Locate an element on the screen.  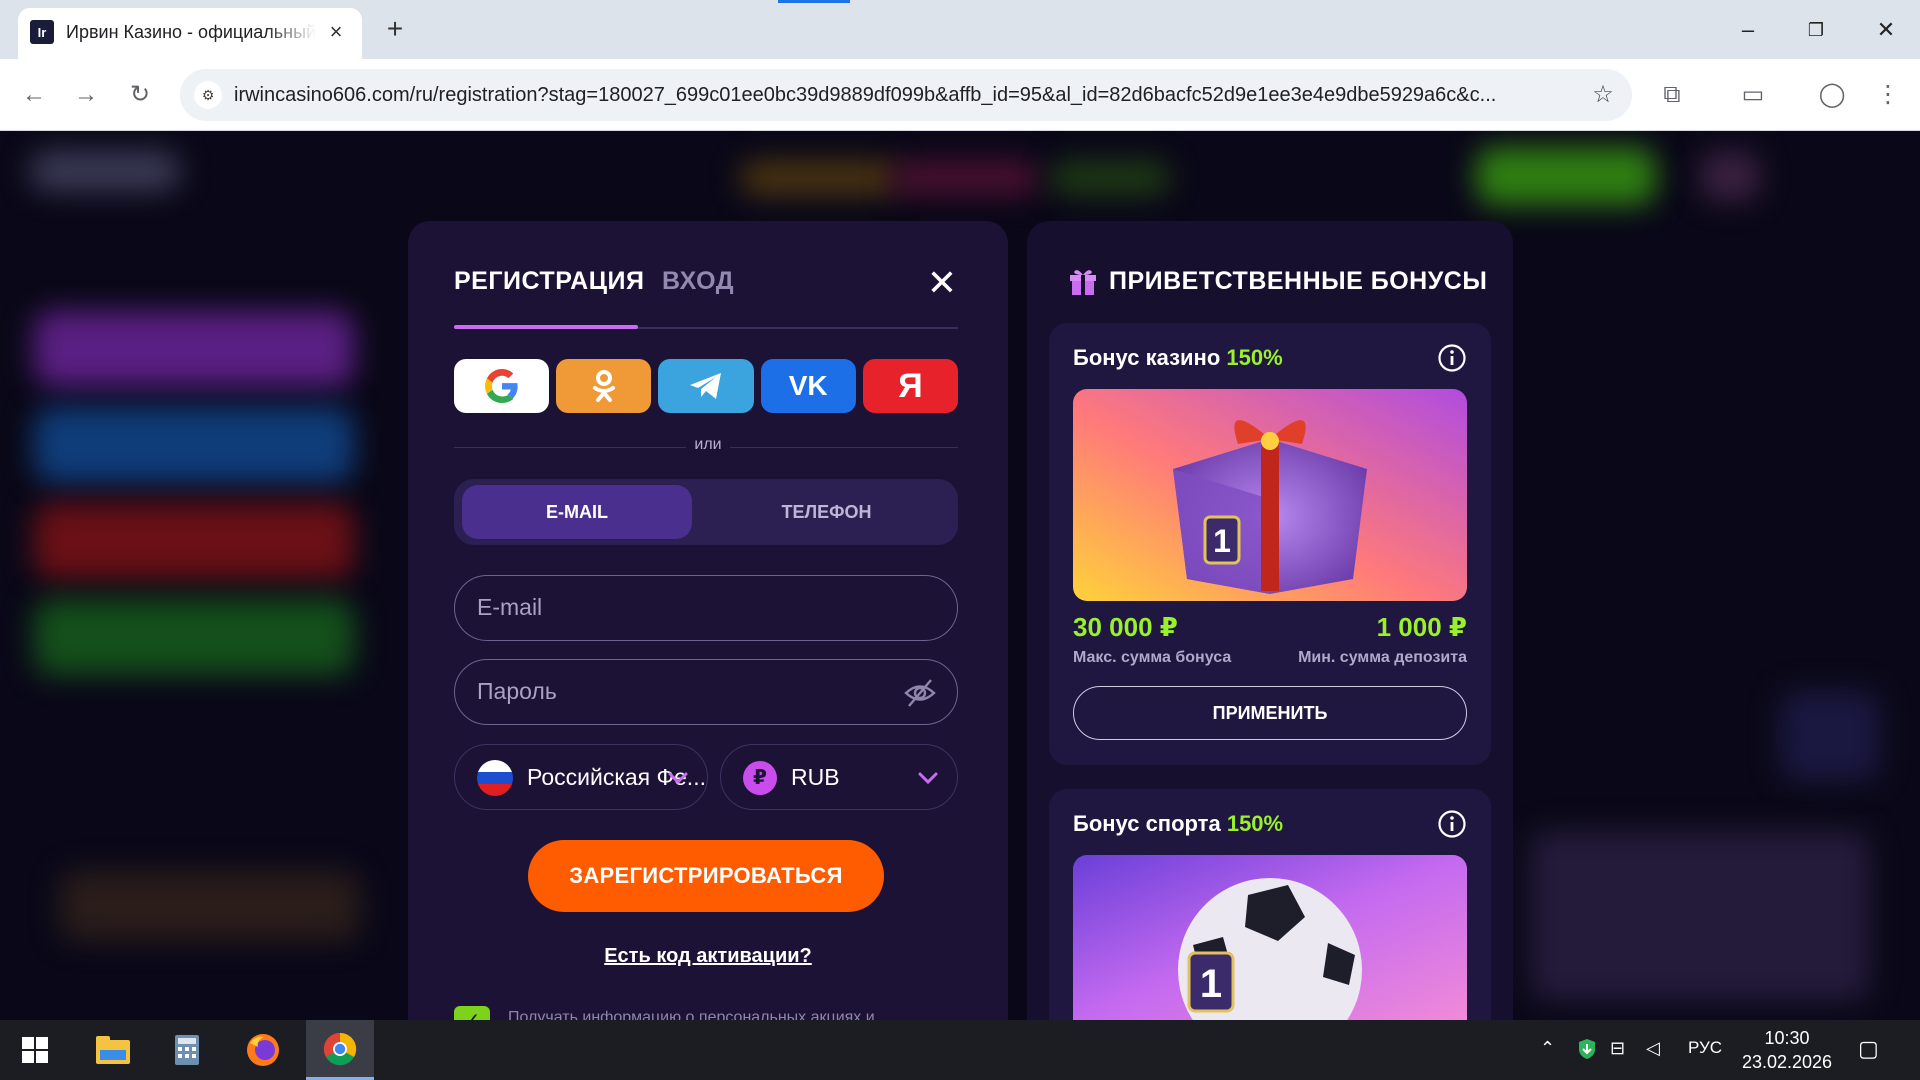
ball-badge-number: 1 is located at coordinates (1211, 984).